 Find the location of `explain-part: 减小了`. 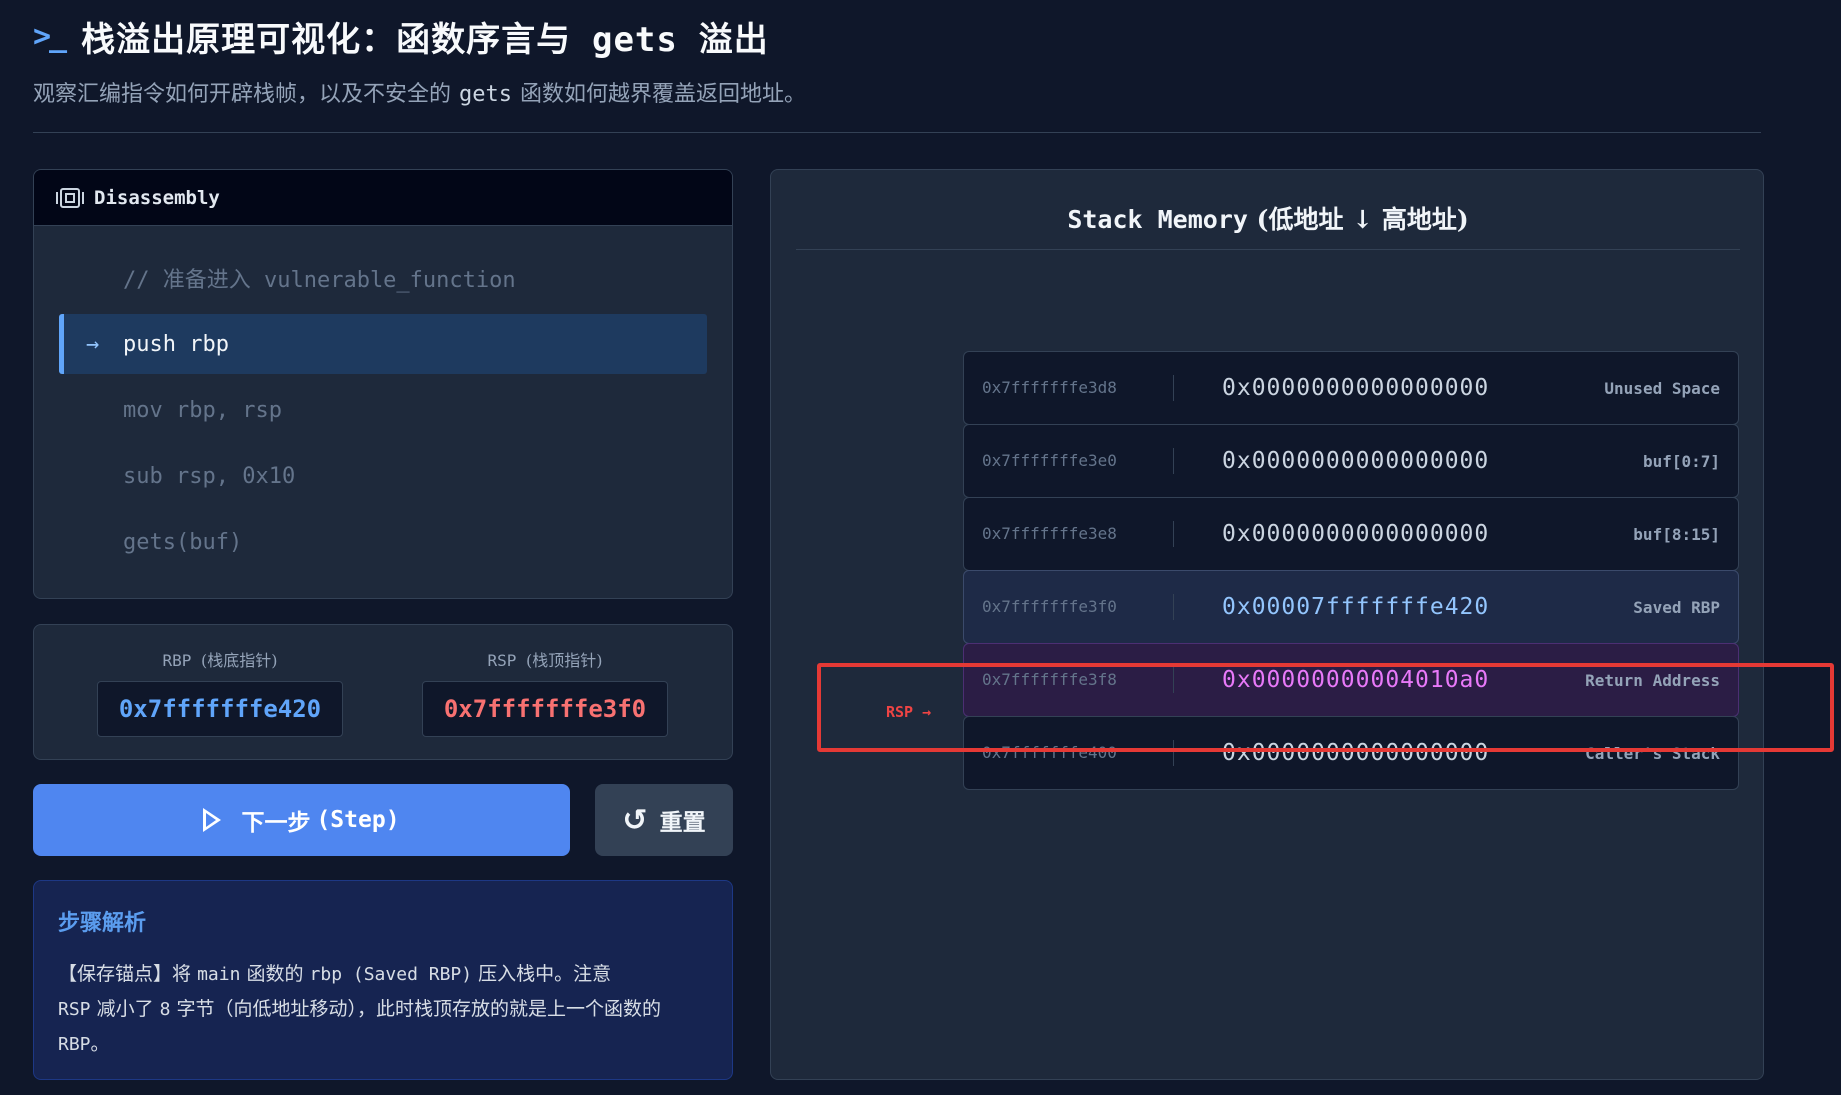

explain-part: 减小了 is located at coordinates (125, 1009).